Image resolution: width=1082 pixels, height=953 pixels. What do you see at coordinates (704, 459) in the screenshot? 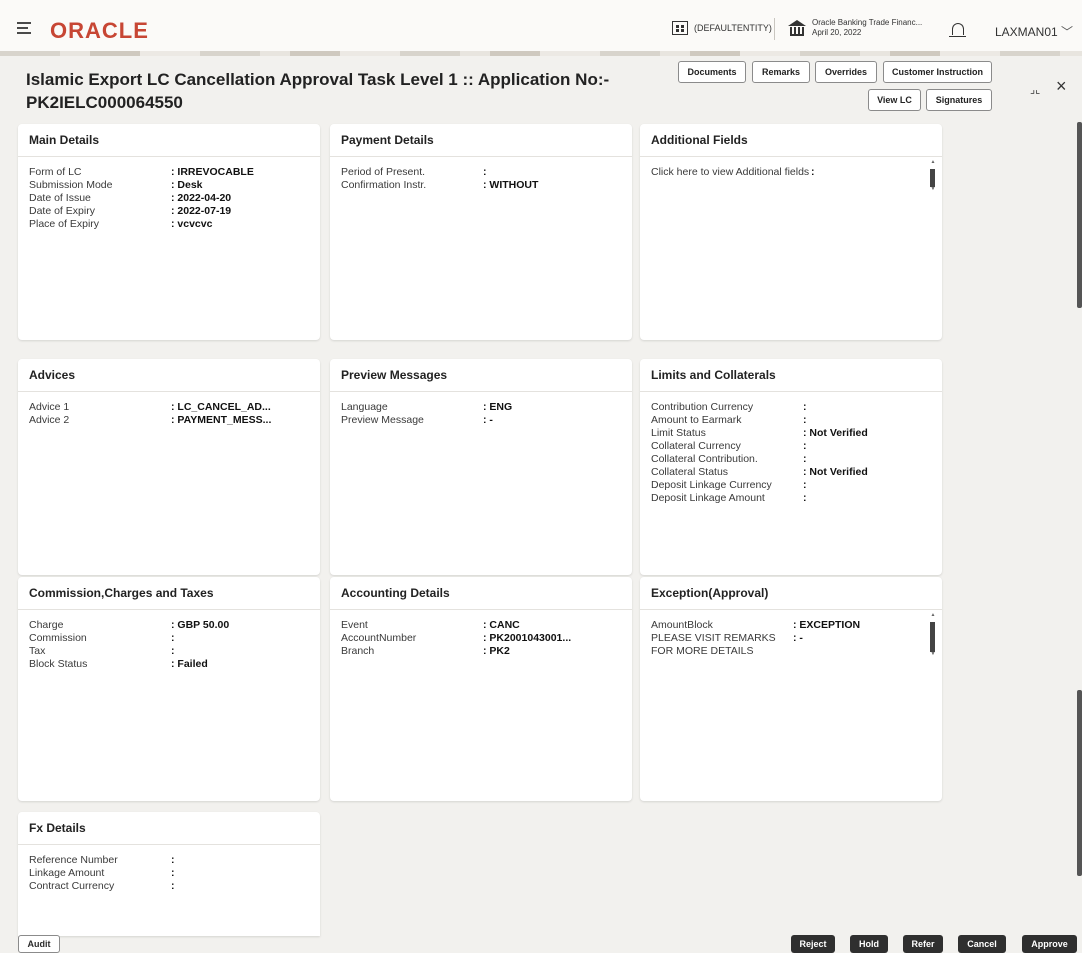
I see `field-label: Collateral Contribution.` at bounding box center [704, 459].